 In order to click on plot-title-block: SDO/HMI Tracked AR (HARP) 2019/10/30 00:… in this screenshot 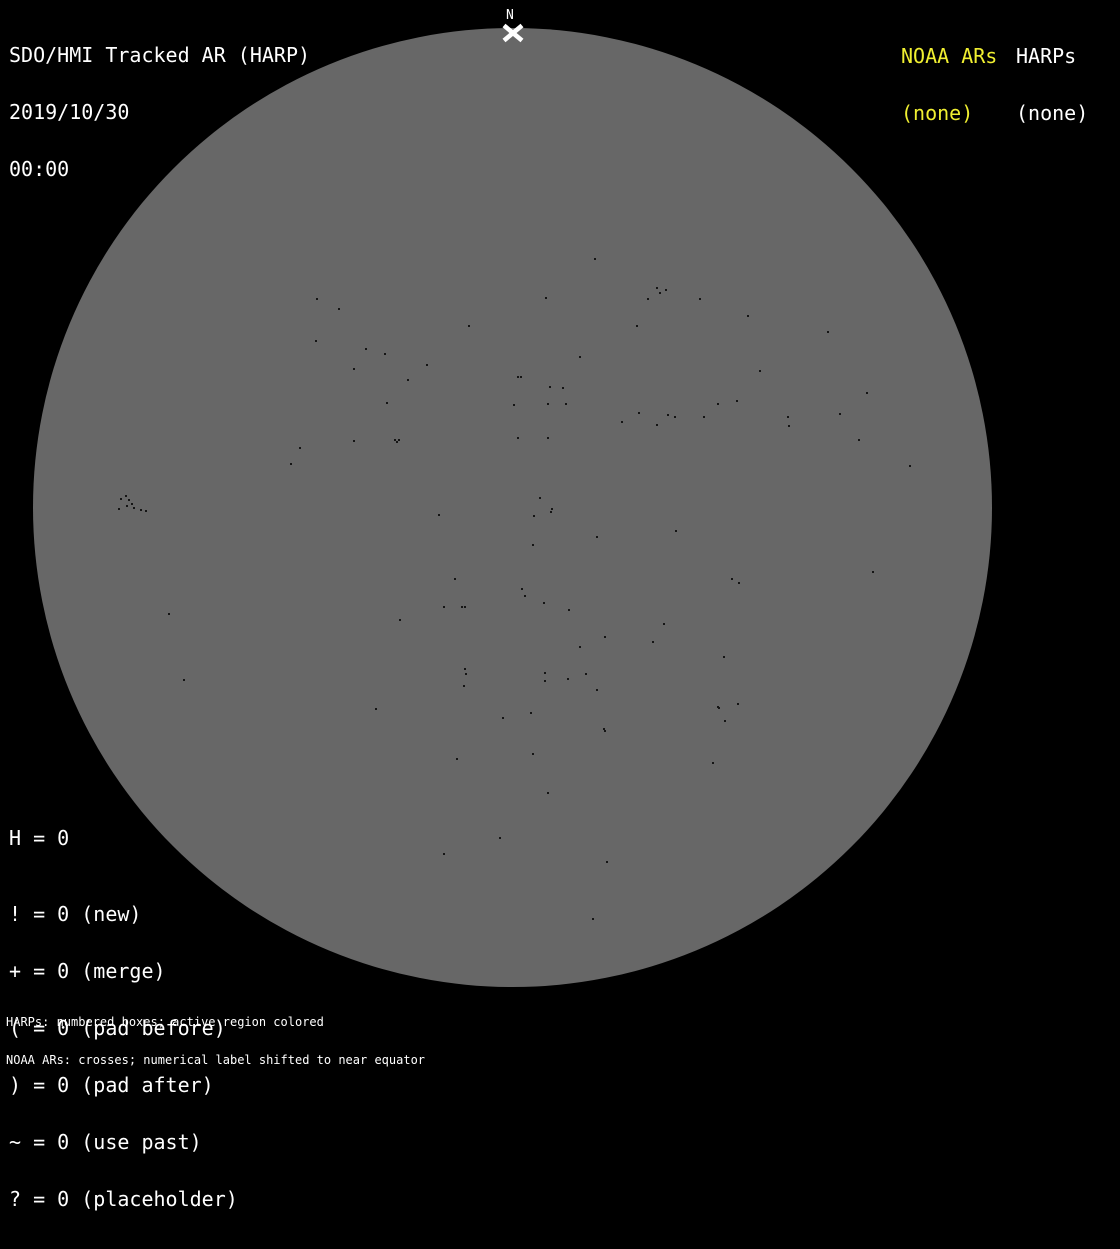, I will do `click(159, 112)`.